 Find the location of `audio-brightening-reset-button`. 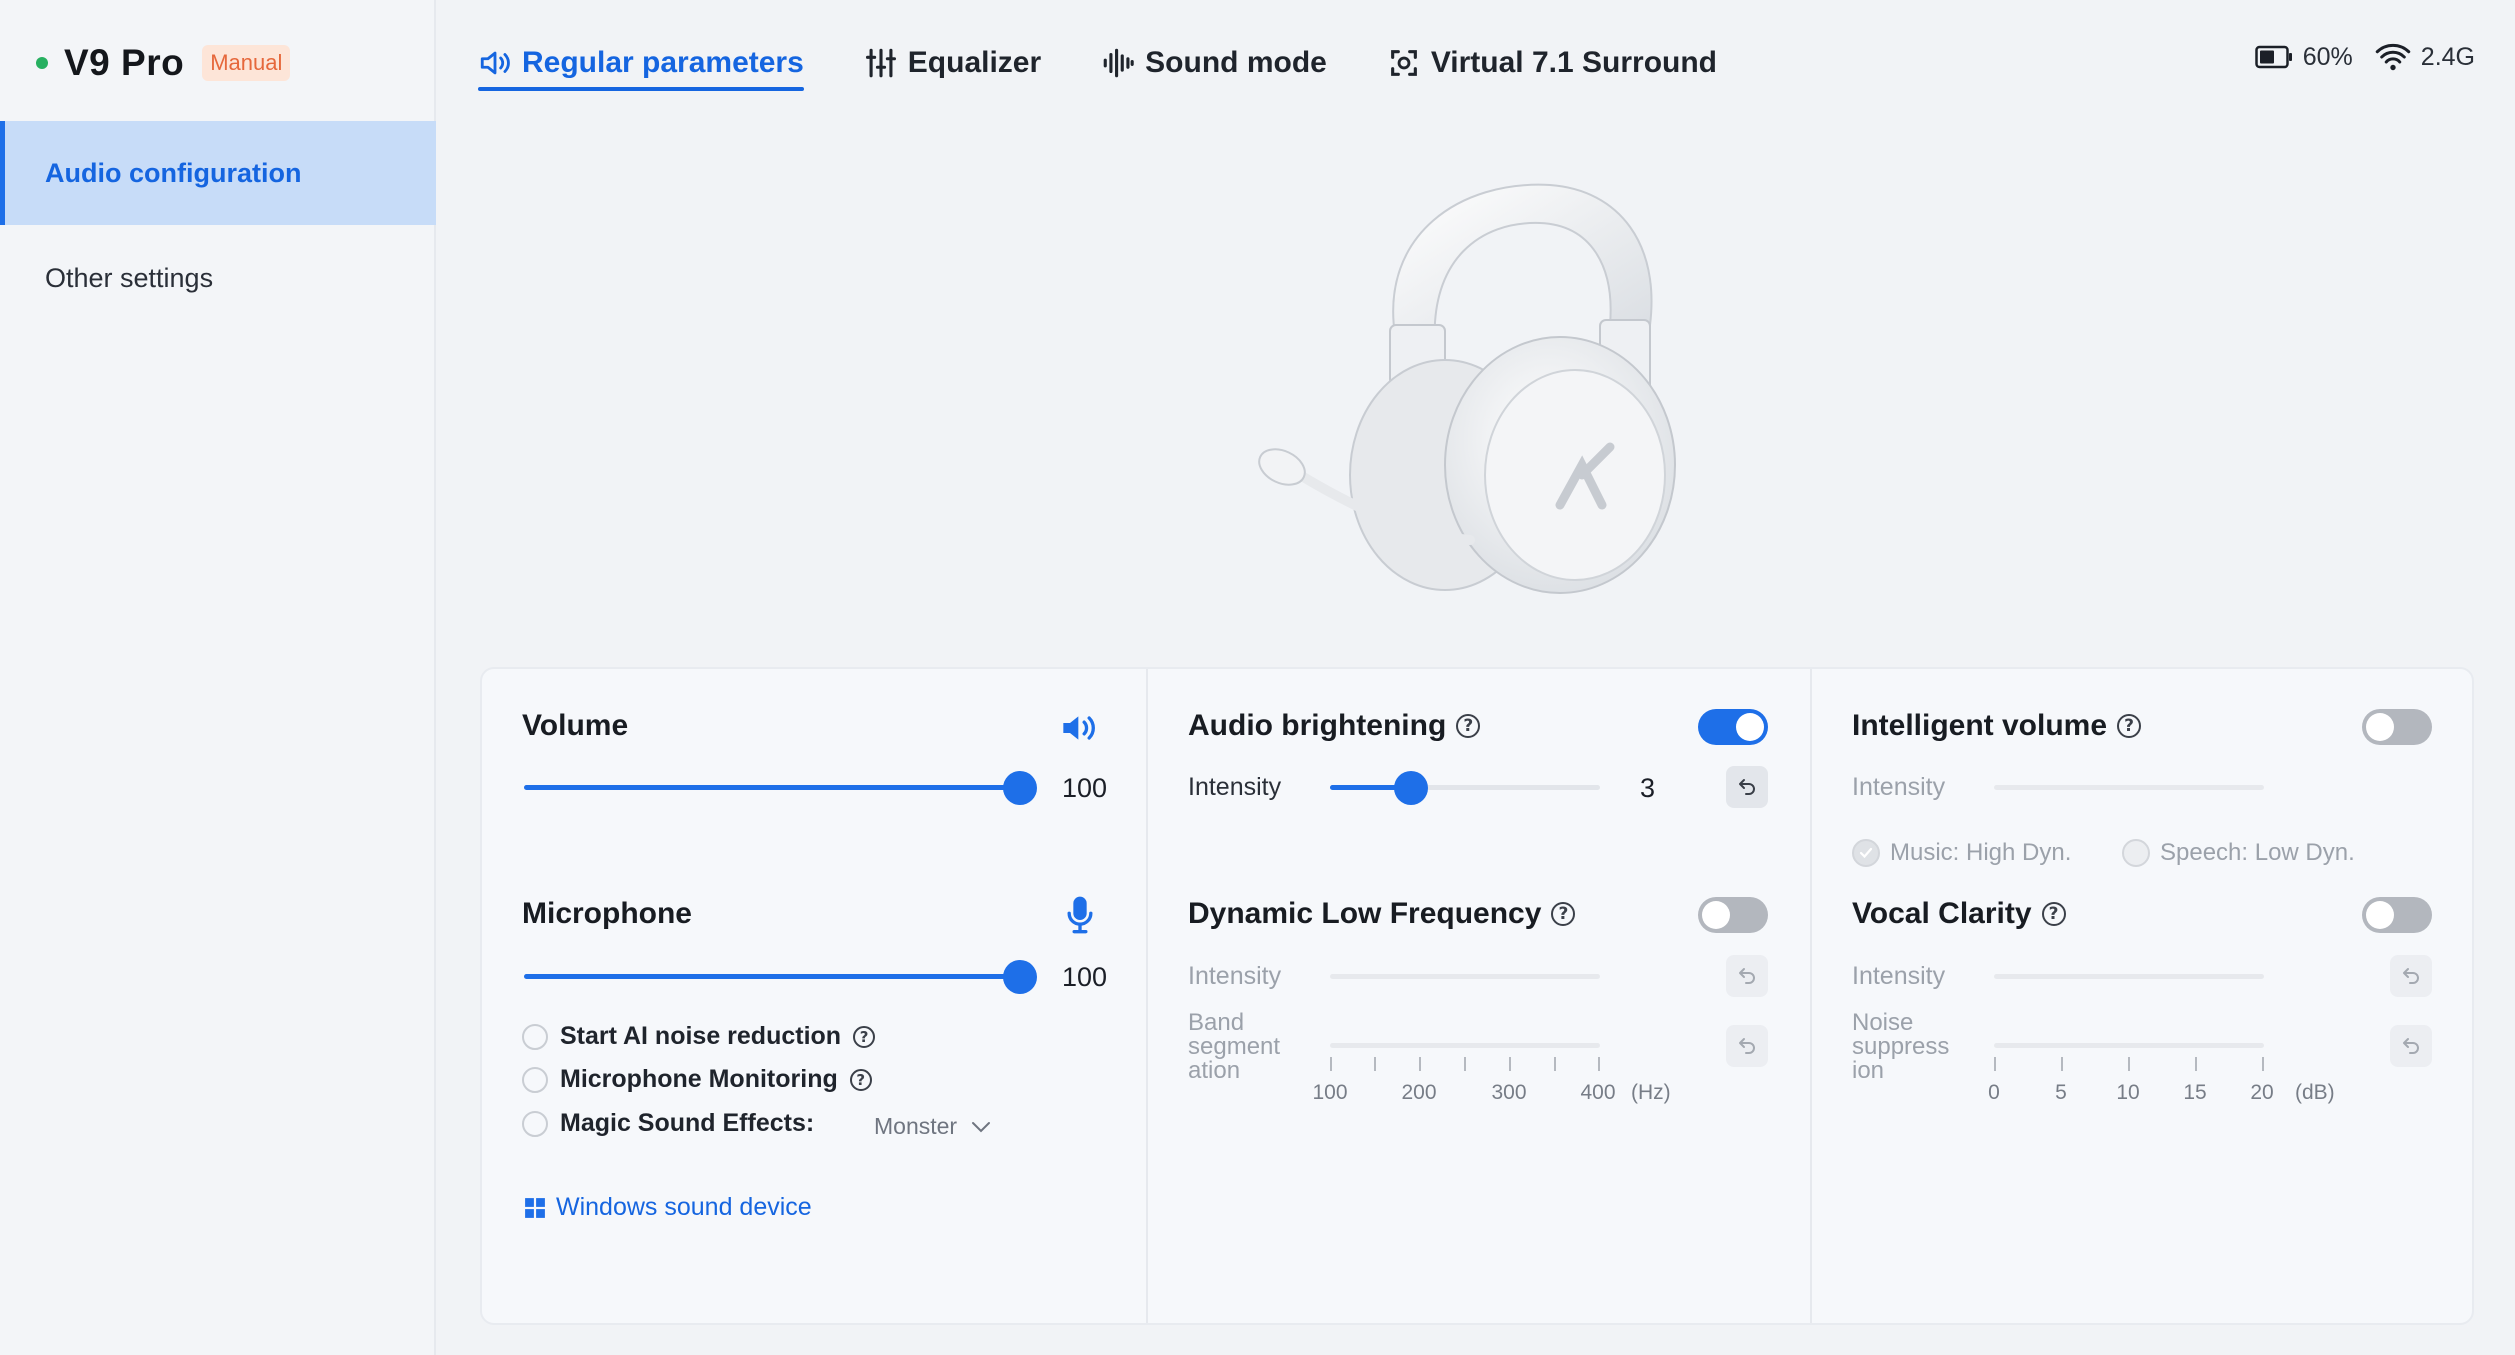

audio-brightening-reset-button is located at coordinates (1747, 787).